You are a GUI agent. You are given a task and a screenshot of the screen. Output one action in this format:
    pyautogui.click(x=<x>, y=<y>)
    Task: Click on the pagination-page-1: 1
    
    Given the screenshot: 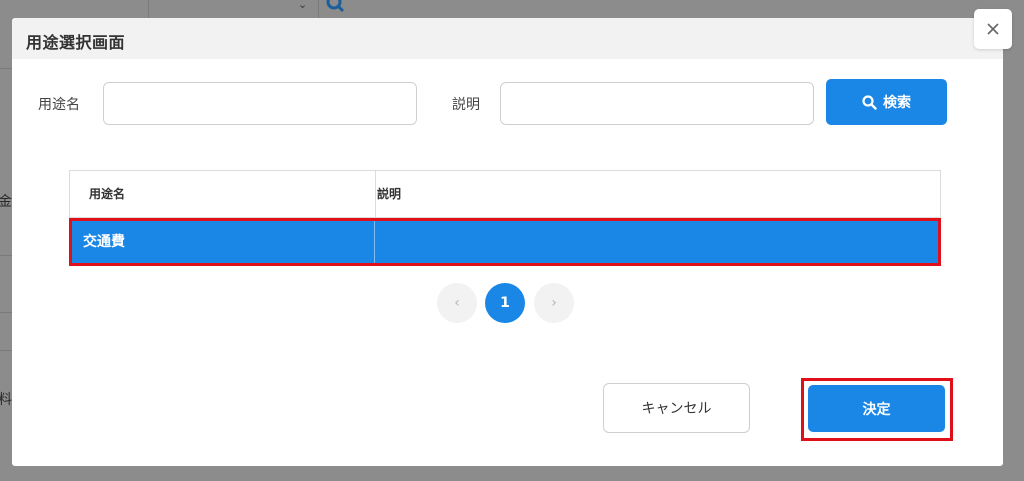 What is the action you would take?
    pyautogui.click(x=505, y=303)
    